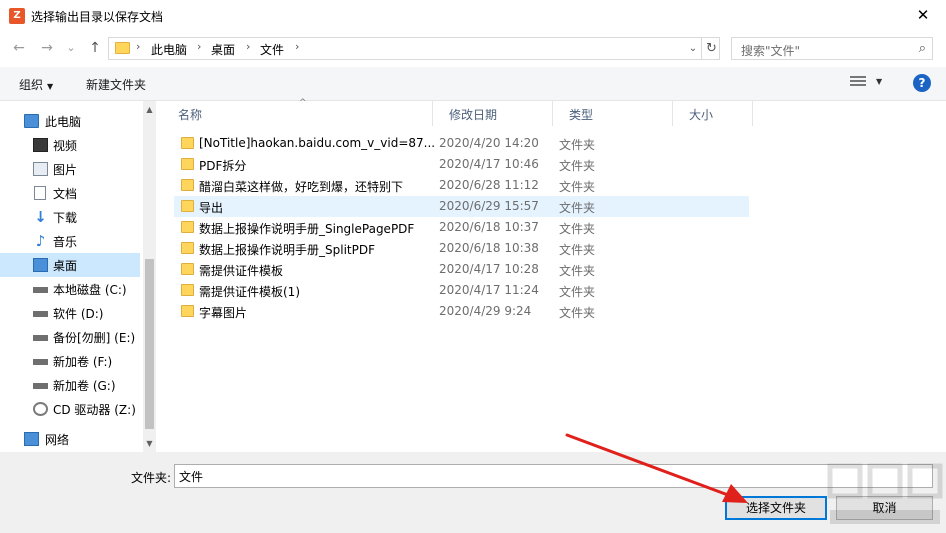 The image size is (946, 533). I want to click on scroll-down-icon: ▼, so click(149, 443).